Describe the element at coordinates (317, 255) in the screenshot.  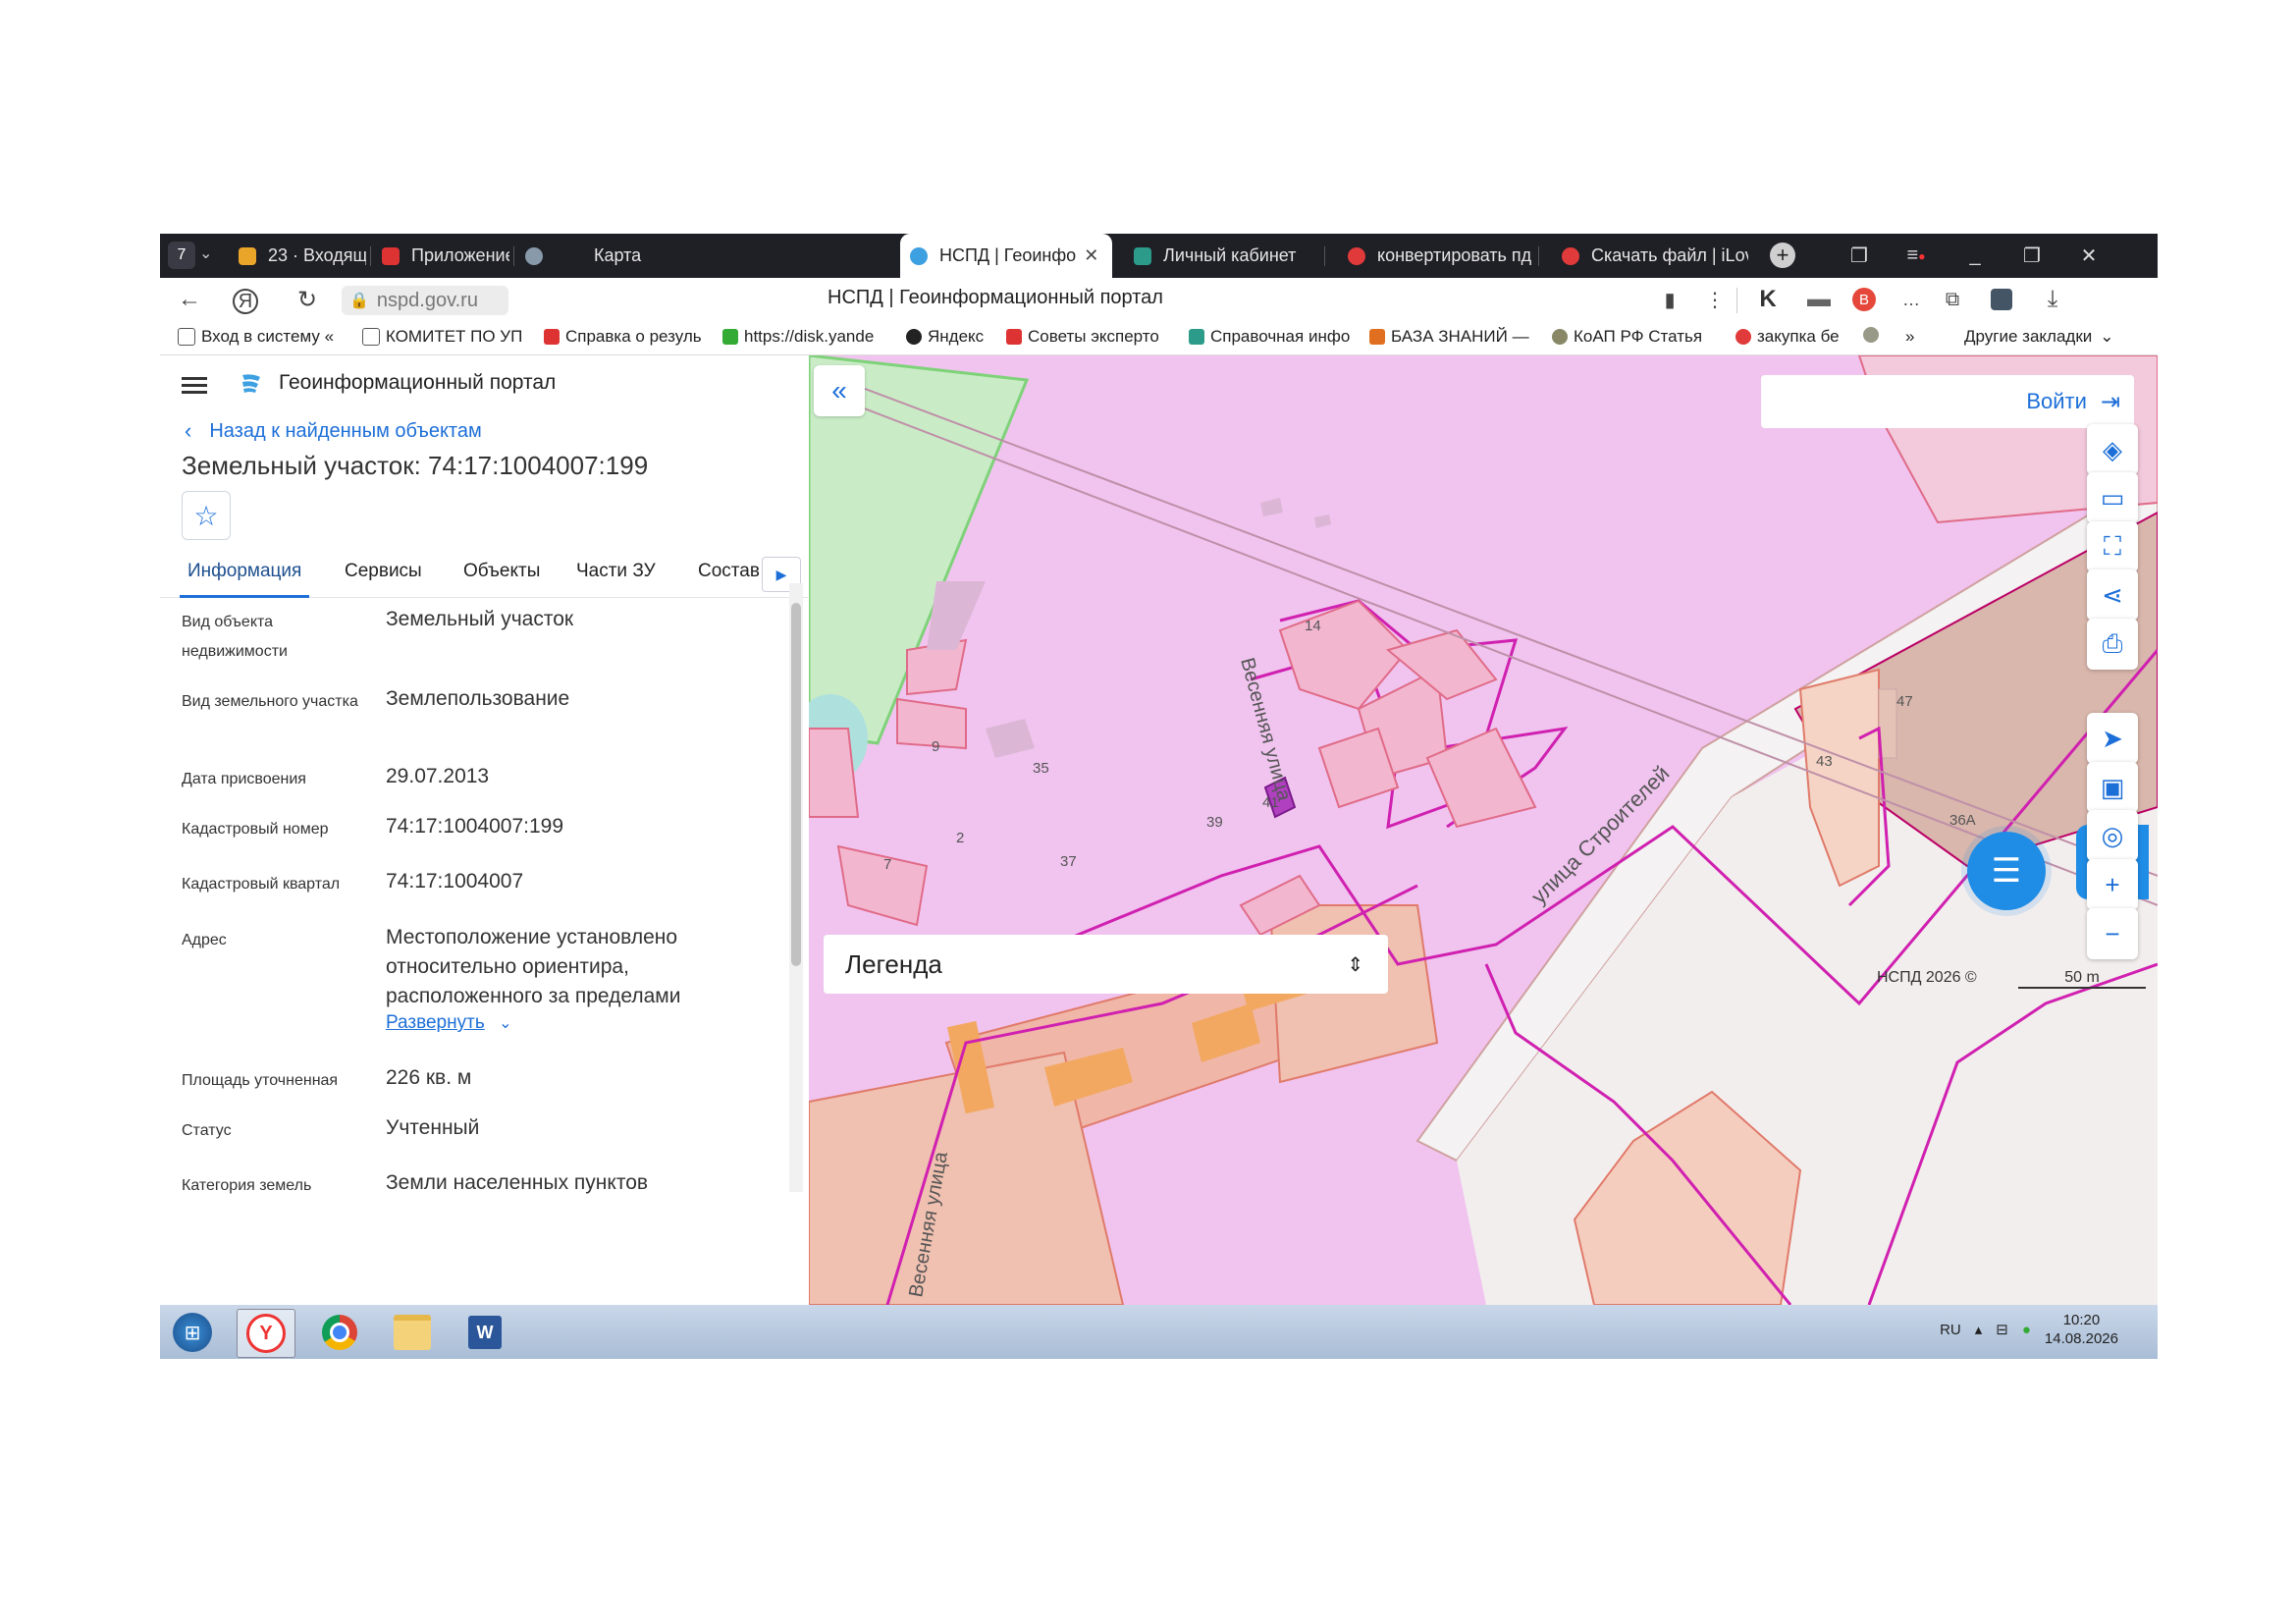
I see `tab-title: 23 · Входящие — Ян` at that location.